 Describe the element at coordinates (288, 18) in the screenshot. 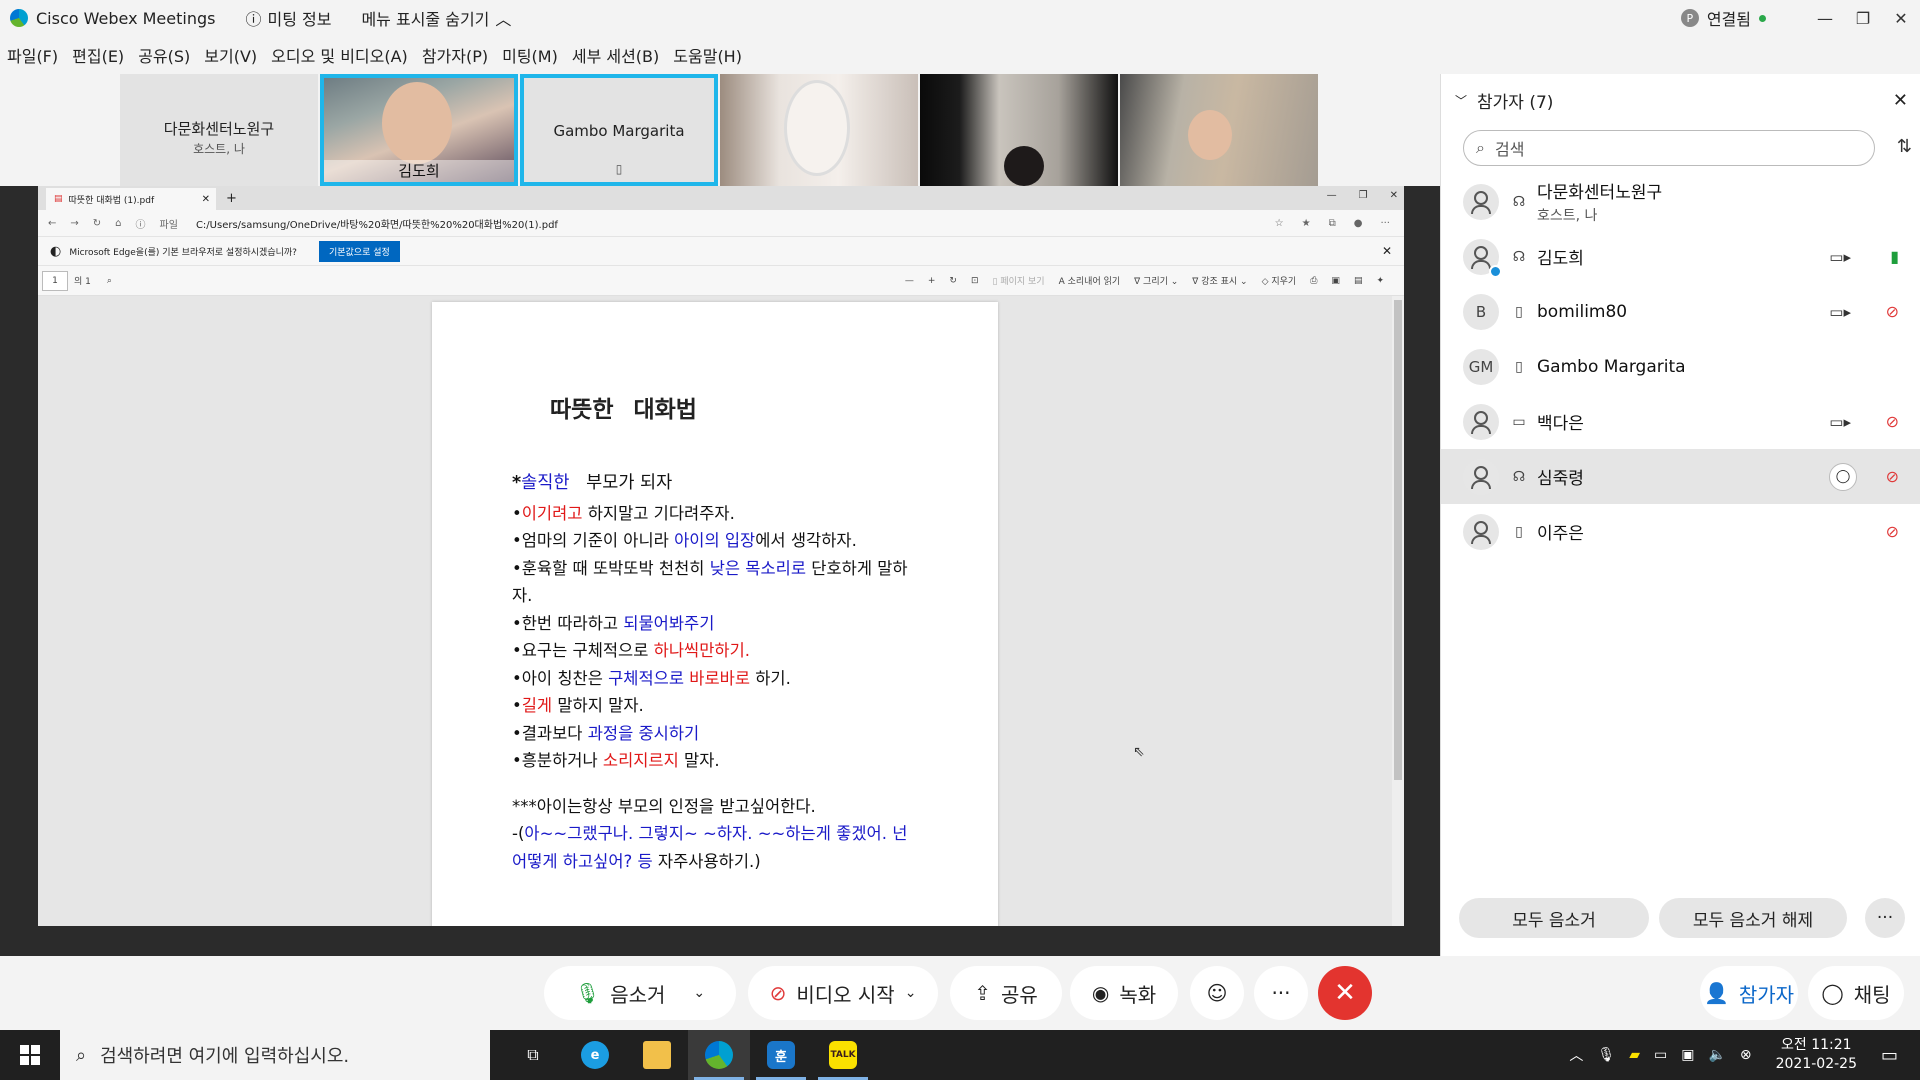

I see `meeting-info-button: ⓘ 미팅 정보` at that location.